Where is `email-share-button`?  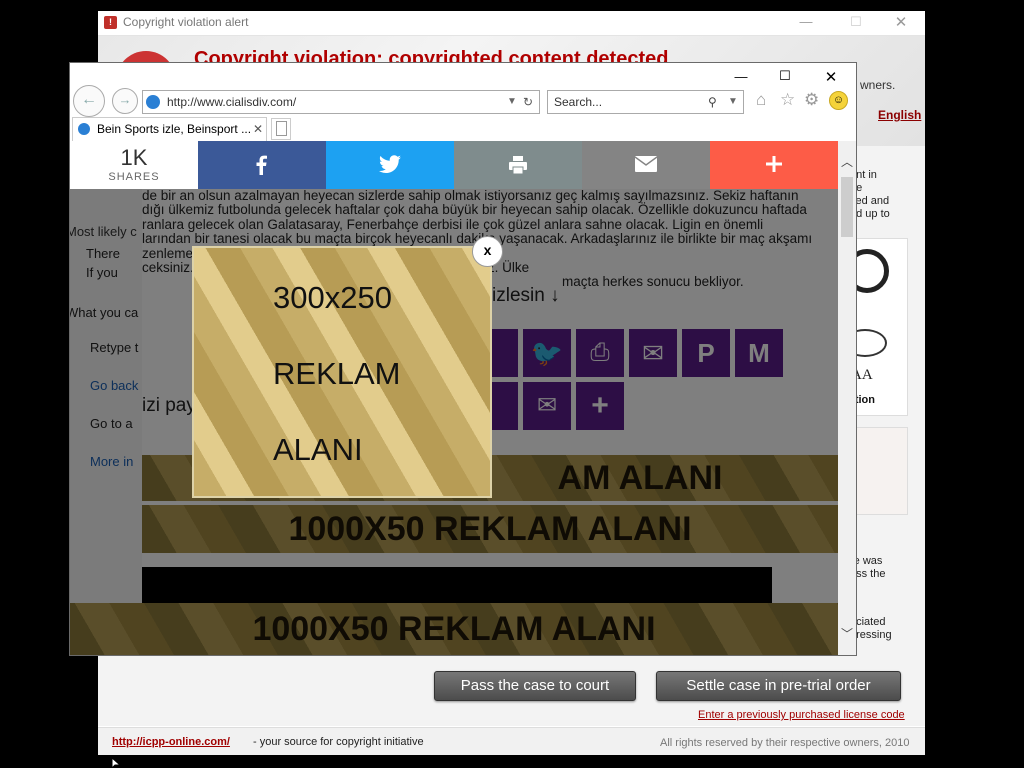 email-share-button is located at coordinates (646, 165).